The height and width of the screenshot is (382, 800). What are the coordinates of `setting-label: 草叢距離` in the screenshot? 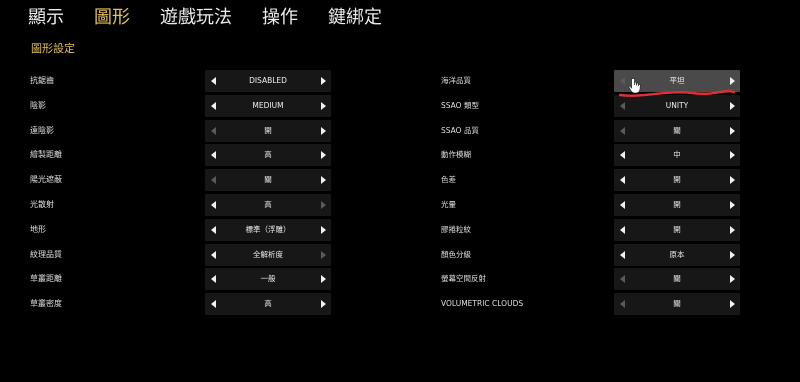 It's located at (46, 279).